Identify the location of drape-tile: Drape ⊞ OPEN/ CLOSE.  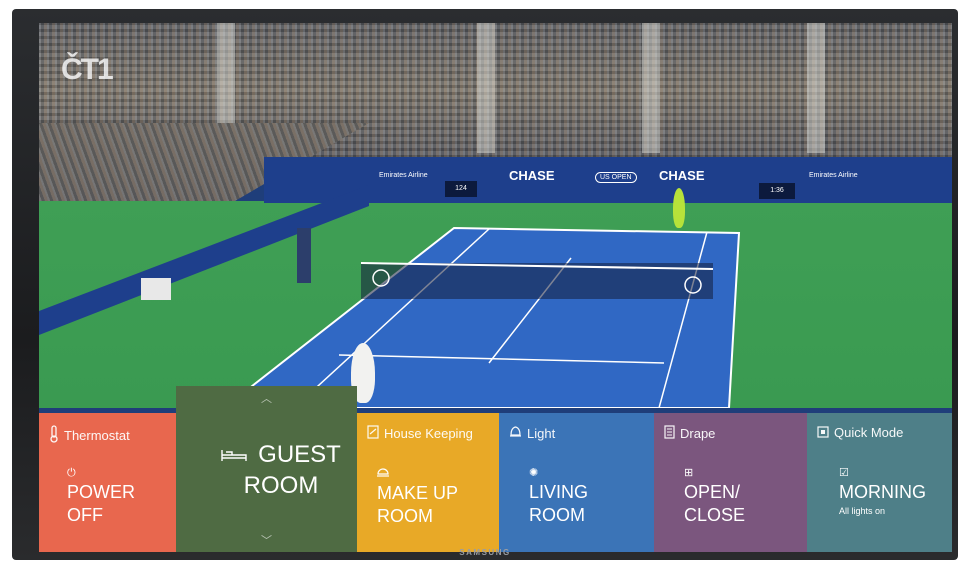
(730, 482).